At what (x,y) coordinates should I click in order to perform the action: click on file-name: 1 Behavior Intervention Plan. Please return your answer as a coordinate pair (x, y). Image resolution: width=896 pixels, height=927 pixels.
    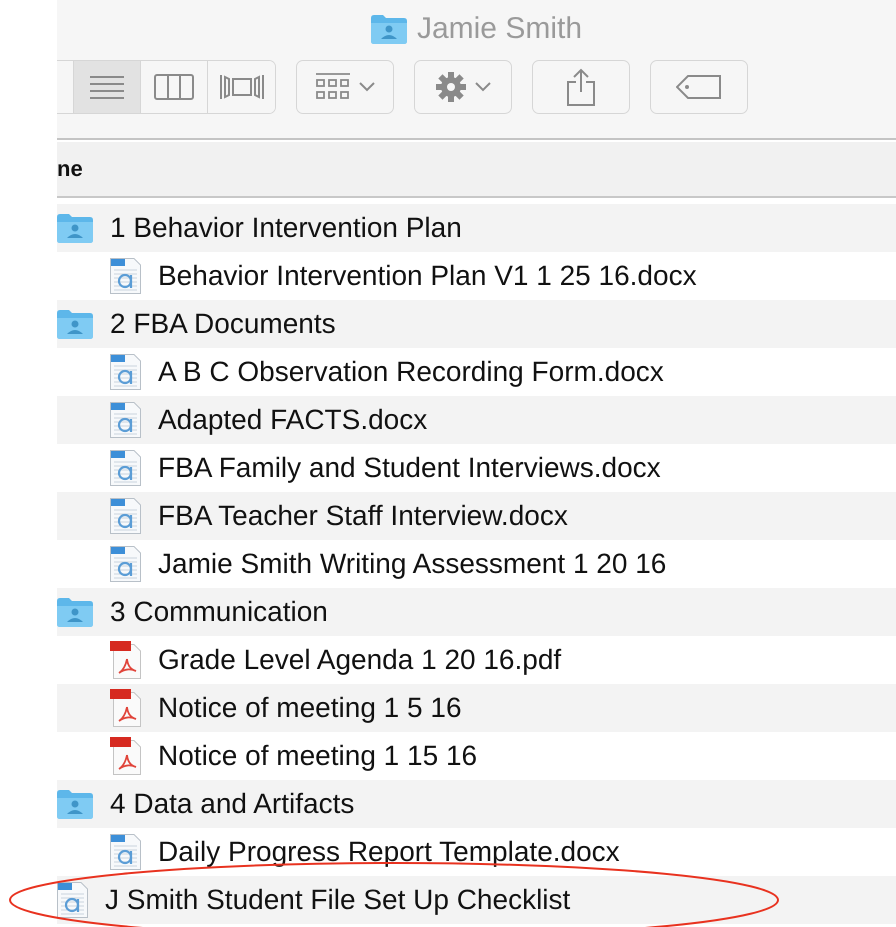
    Looking at the image, I should click on (286, 228).